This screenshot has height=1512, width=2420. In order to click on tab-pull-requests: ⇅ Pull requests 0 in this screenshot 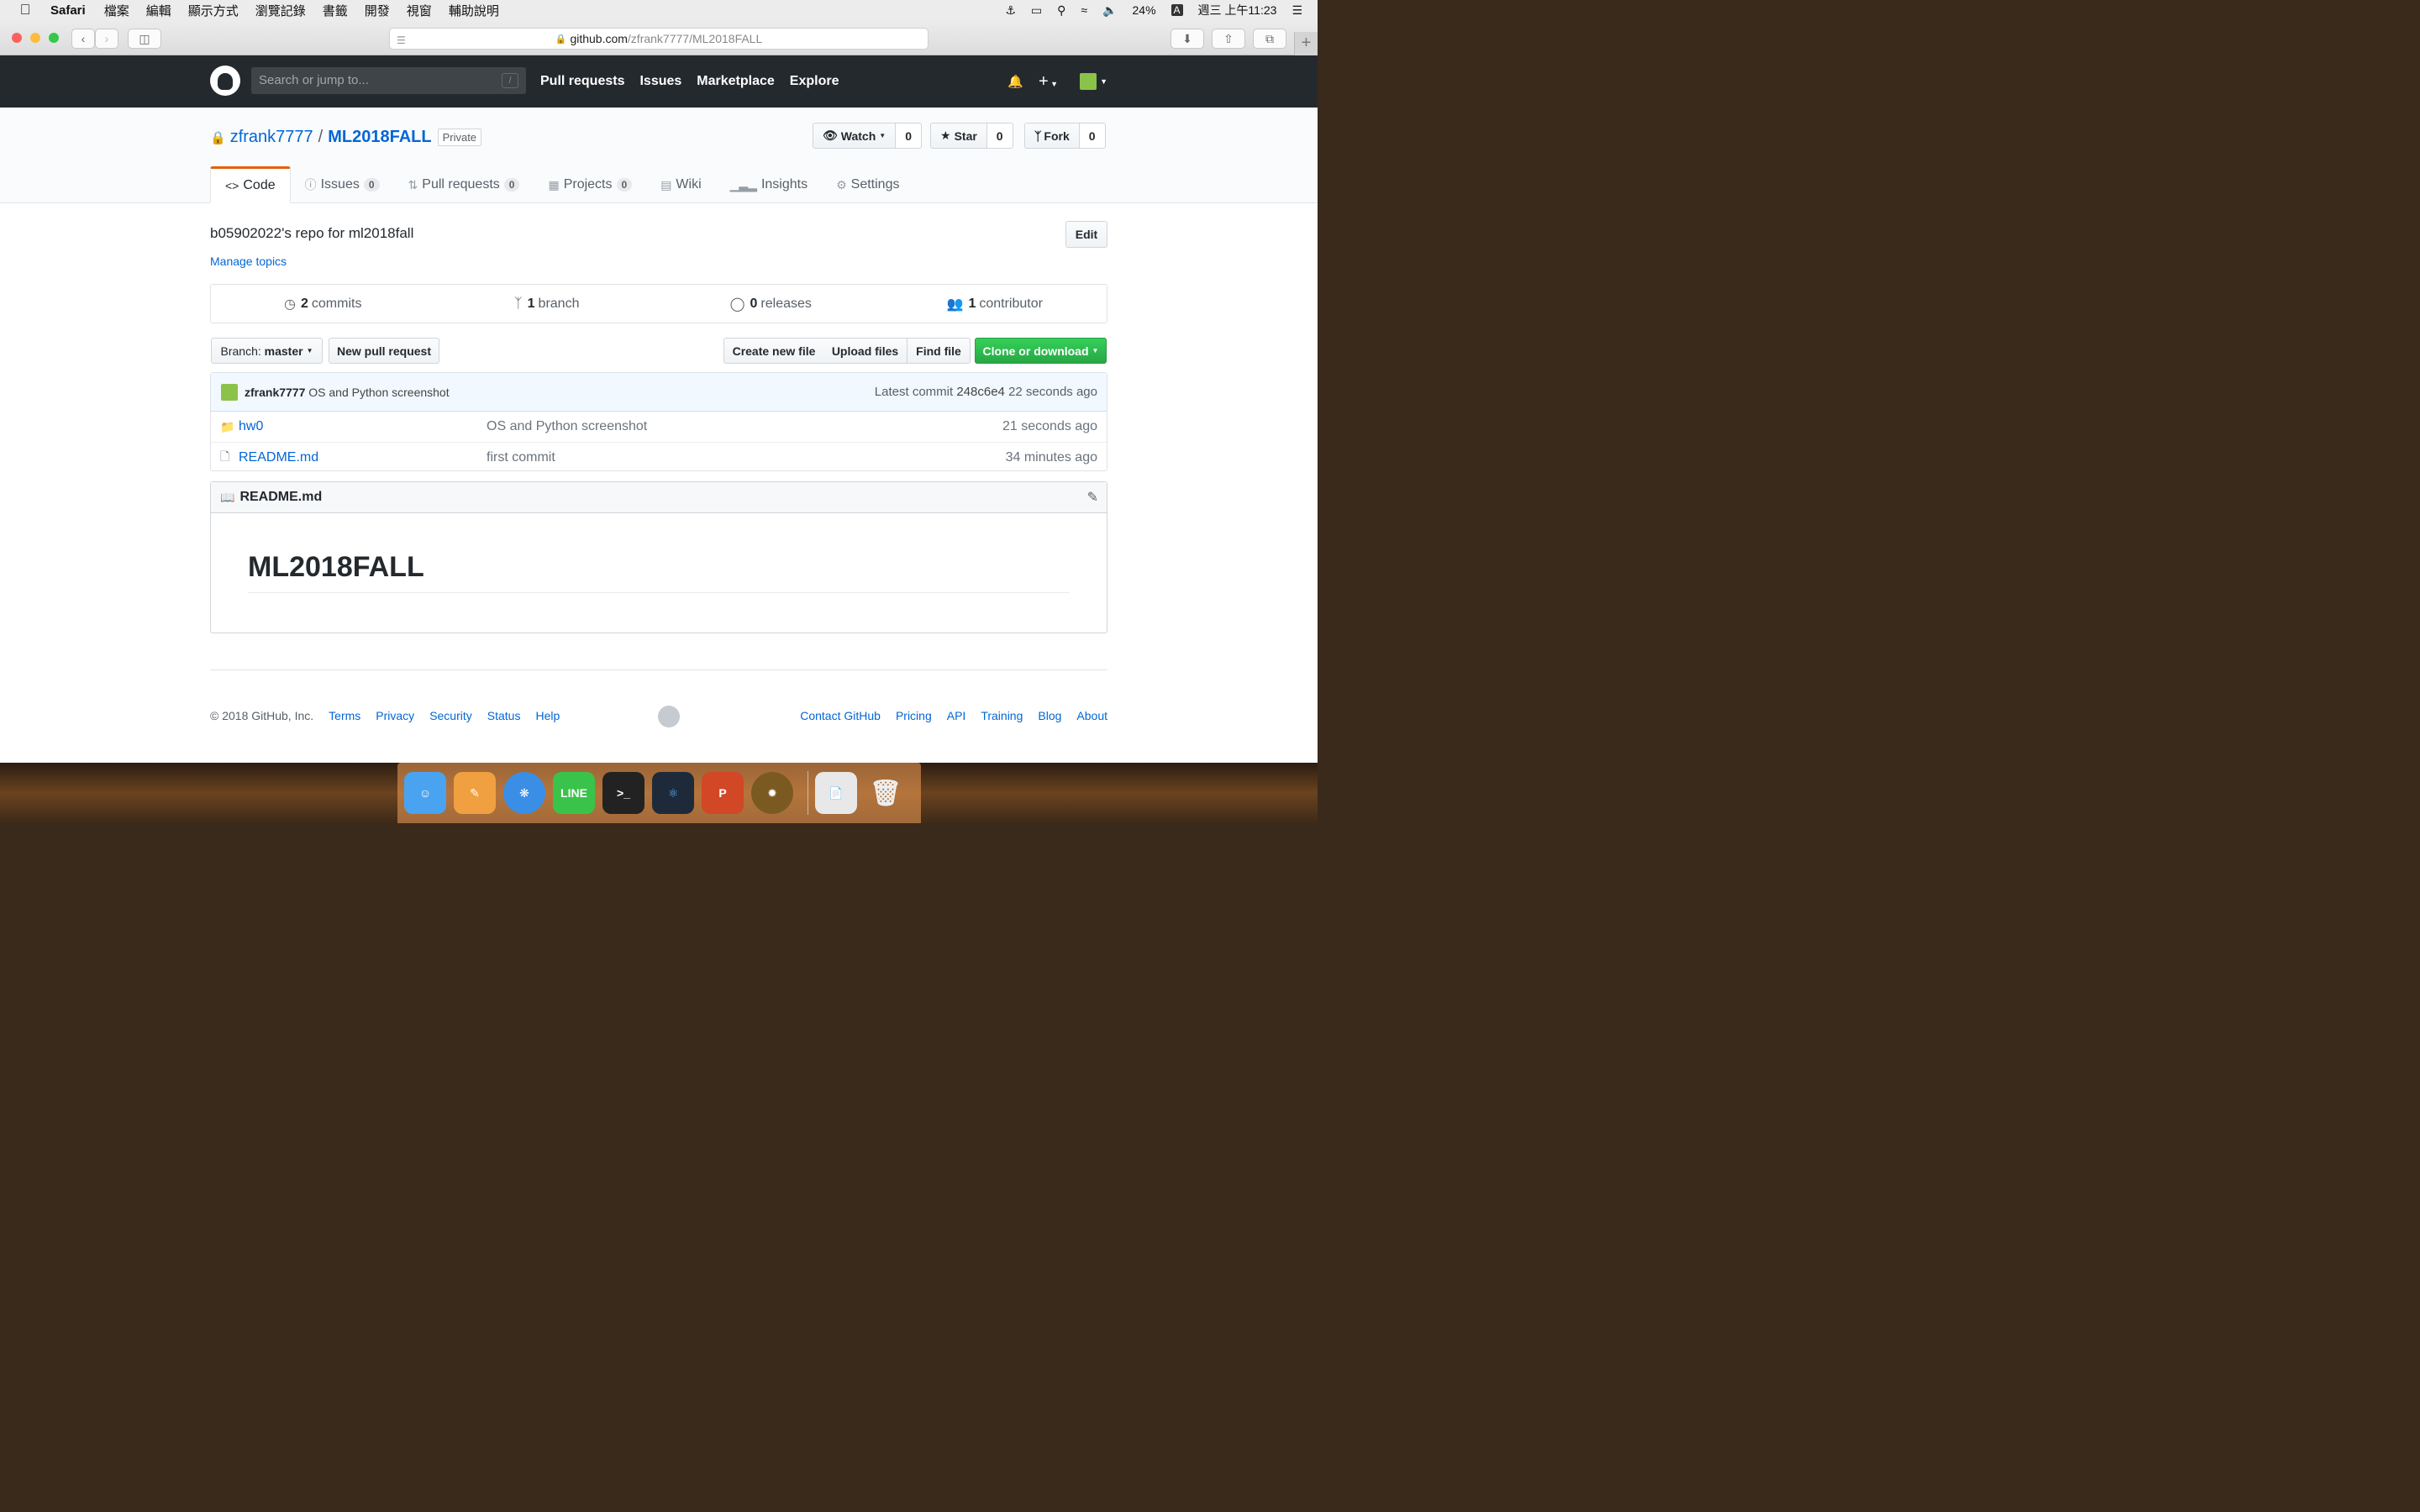, I will do `click(464, 184)`.